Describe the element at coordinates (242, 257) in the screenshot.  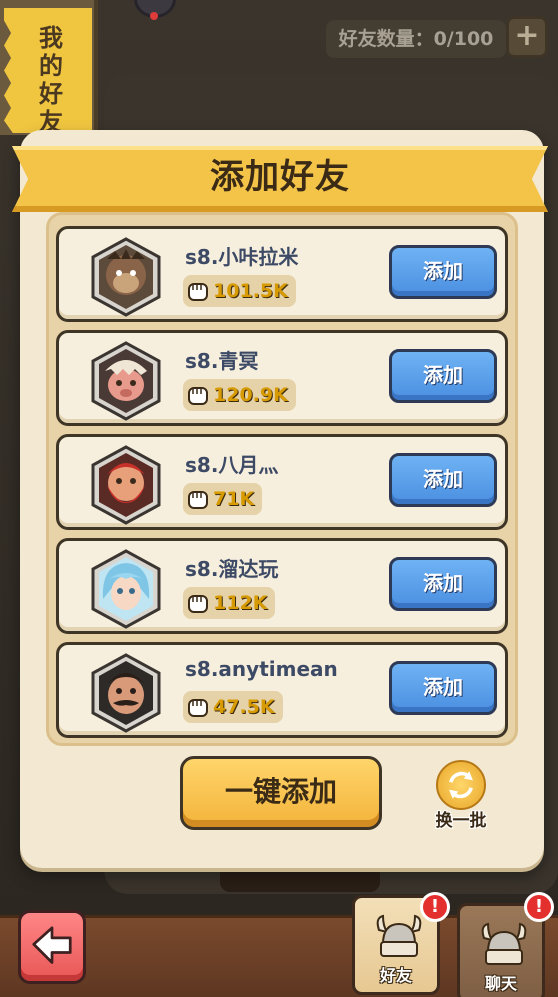
I see `candidate-name: s8.小咔拉米` at that location.